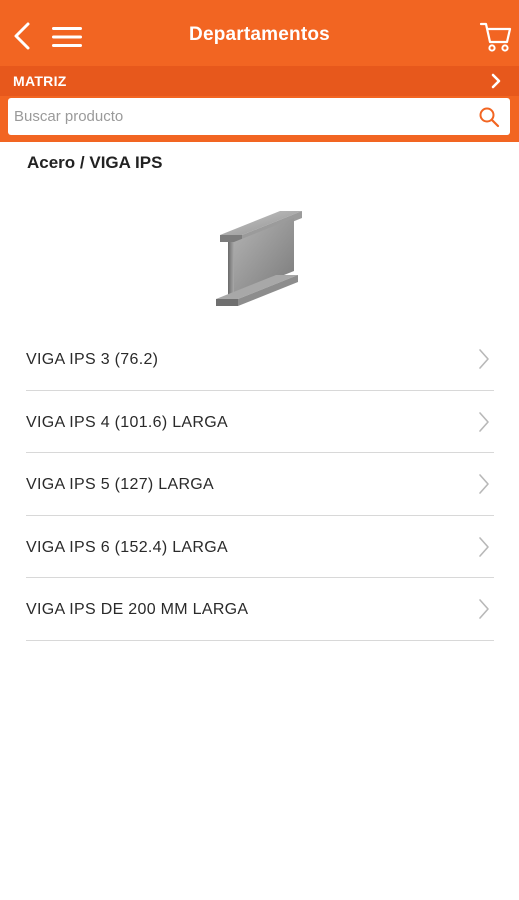  I want to click on list-item-label: VIGA IPS 3 (76.2), so click(92, 359).